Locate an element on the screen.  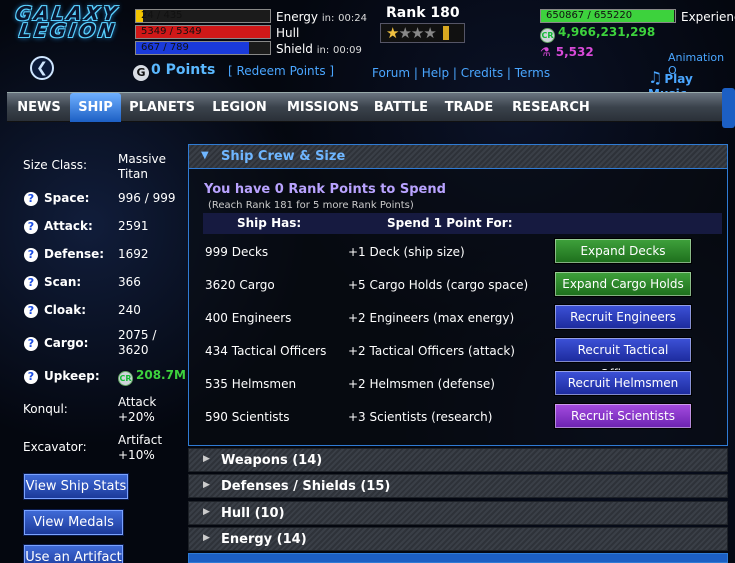
scan-value: 366 is located at coordinates (129, 282).